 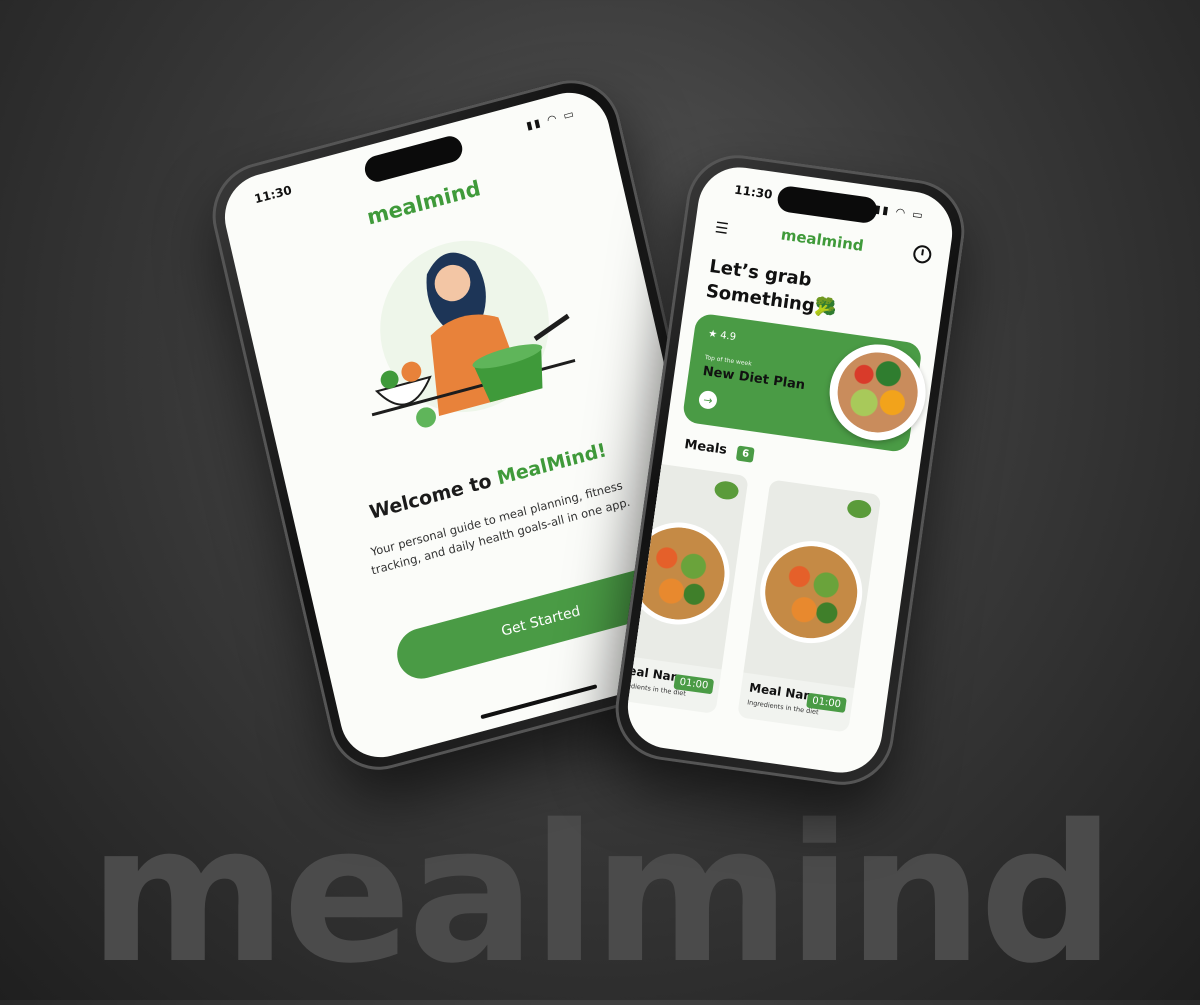 I want to click on home-indicator, so click(x=539, y=702).